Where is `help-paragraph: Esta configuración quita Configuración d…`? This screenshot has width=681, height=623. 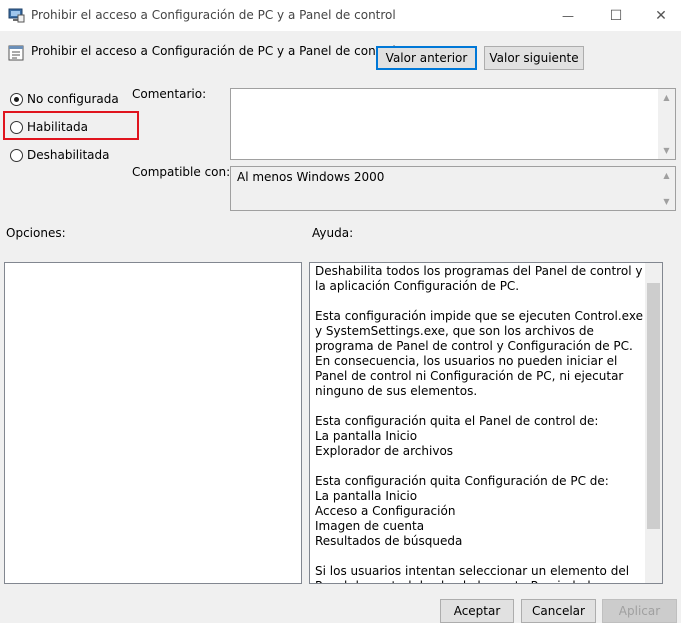 help-paragraph: Esta configuración quita Configuración d… is located at coordinates (462, 511).